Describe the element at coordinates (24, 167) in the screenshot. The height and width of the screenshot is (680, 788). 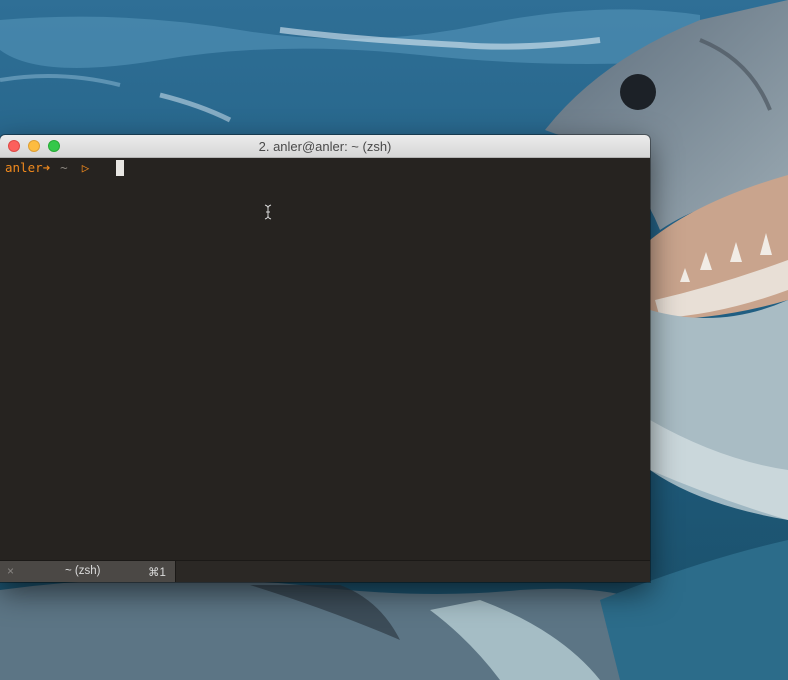
I see `prompt-user: anler` at that location.